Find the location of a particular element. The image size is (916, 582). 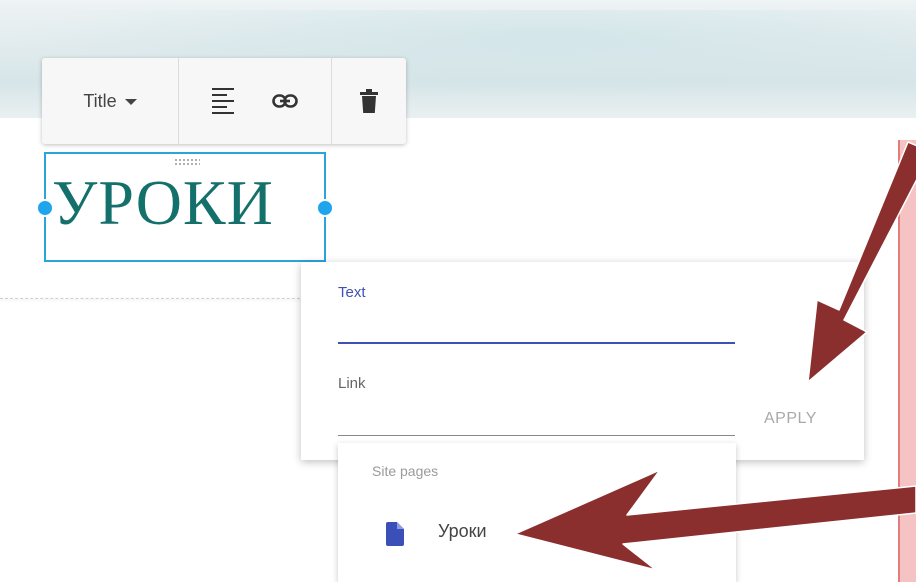

site-pages-dropdown: Site pages Уроки is located at coordinates (537, 512).